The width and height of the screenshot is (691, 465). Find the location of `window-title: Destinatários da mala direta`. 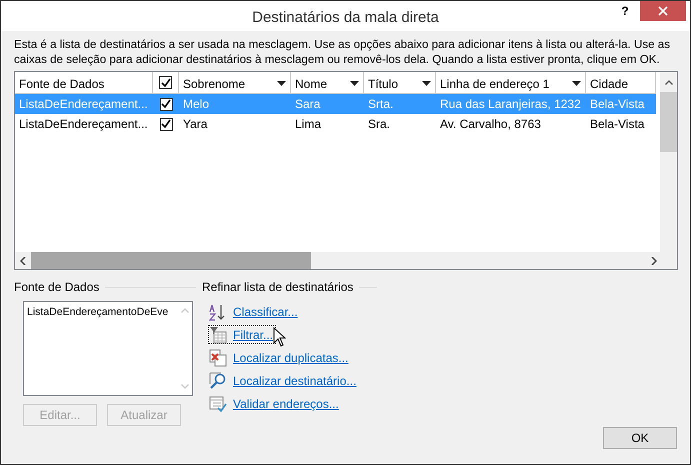

window-title: Destinatários da mala direta is located at coordinates (345, 18).